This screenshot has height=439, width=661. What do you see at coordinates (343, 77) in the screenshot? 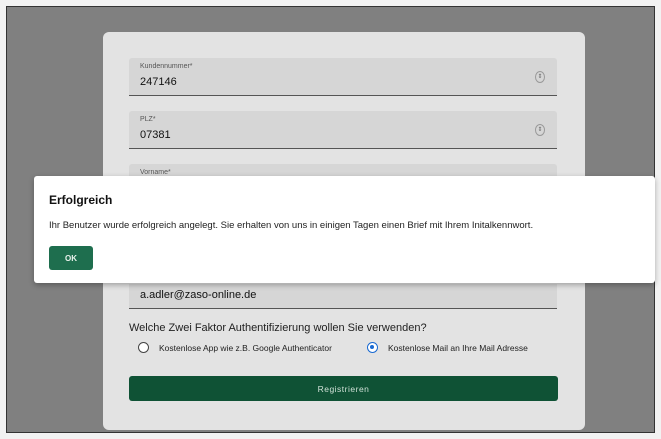
I see `customer-number-field: Kundennummer* 247146 ⇕` at bounding box center [343, 77].